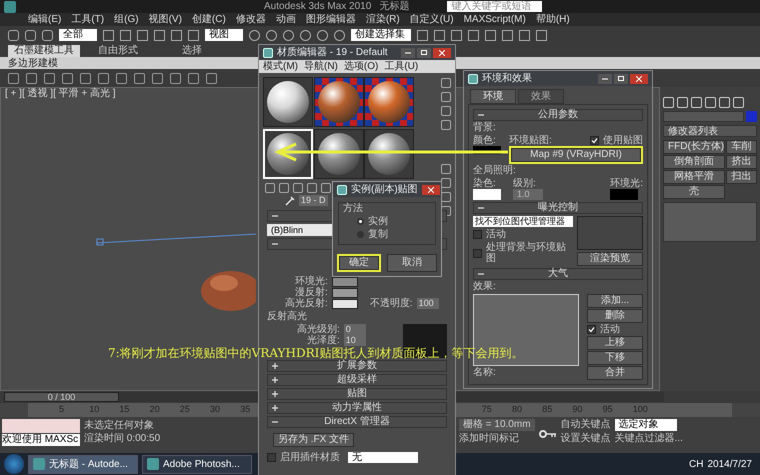 Image resolution: width=760 pixels, height=475 pixels. I want to click on file-title: 无标题, so click(394, 6).